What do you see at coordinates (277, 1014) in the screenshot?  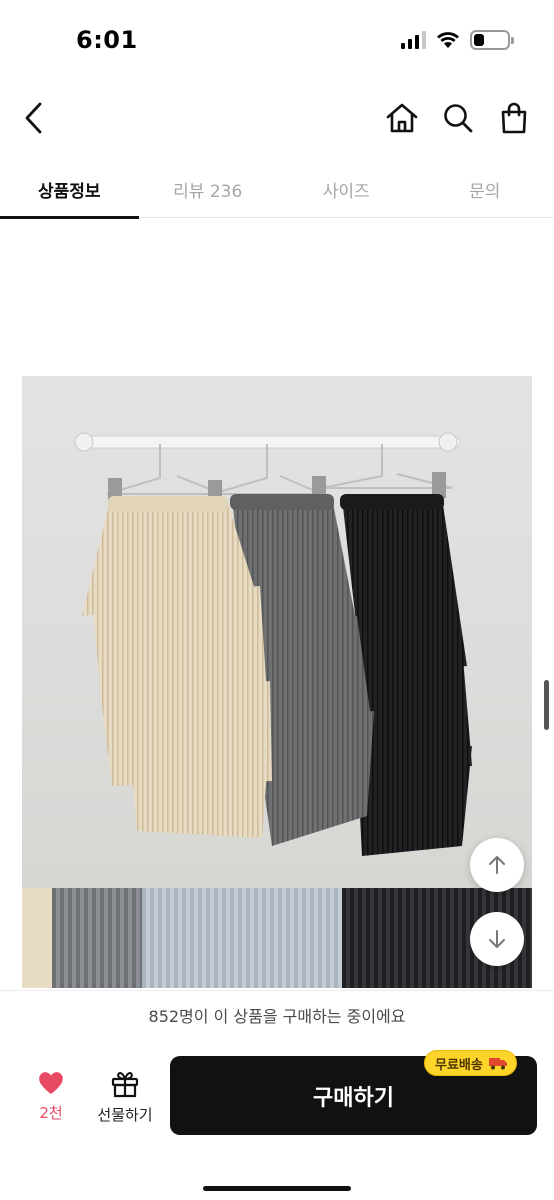 I see `purchase-notice: 852명이 이 상품을 구매하는 중이에요` at bounding box center [277, 1014].